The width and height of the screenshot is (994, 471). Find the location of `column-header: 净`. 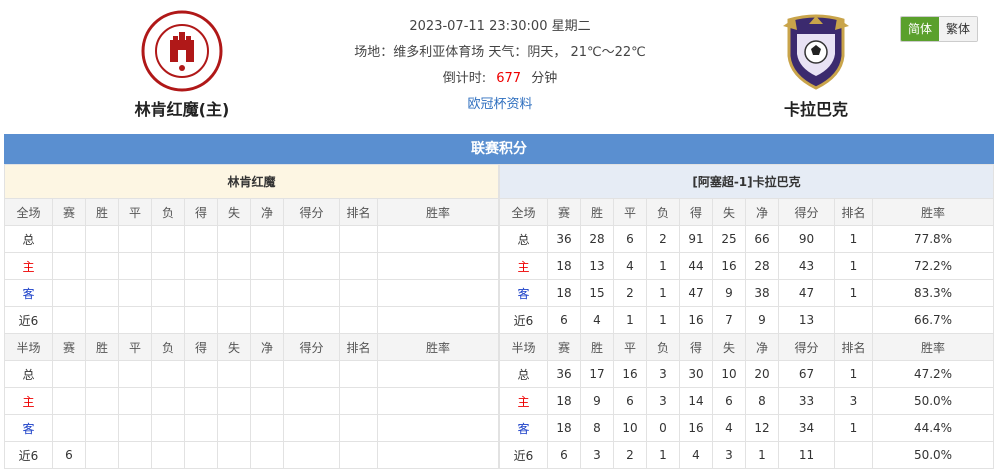

column-header: 净 is located at coordinates (762, 347).